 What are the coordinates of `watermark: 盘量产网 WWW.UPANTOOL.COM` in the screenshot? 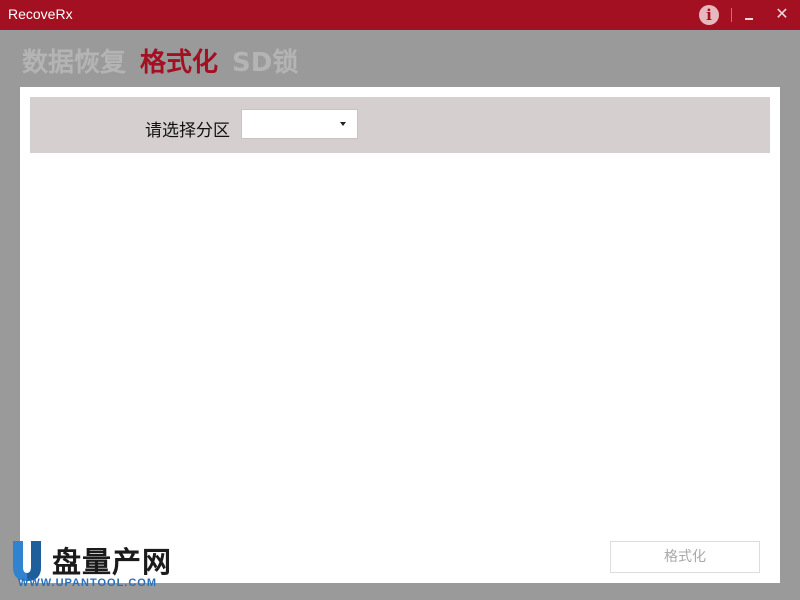 It's located at (95, 568).